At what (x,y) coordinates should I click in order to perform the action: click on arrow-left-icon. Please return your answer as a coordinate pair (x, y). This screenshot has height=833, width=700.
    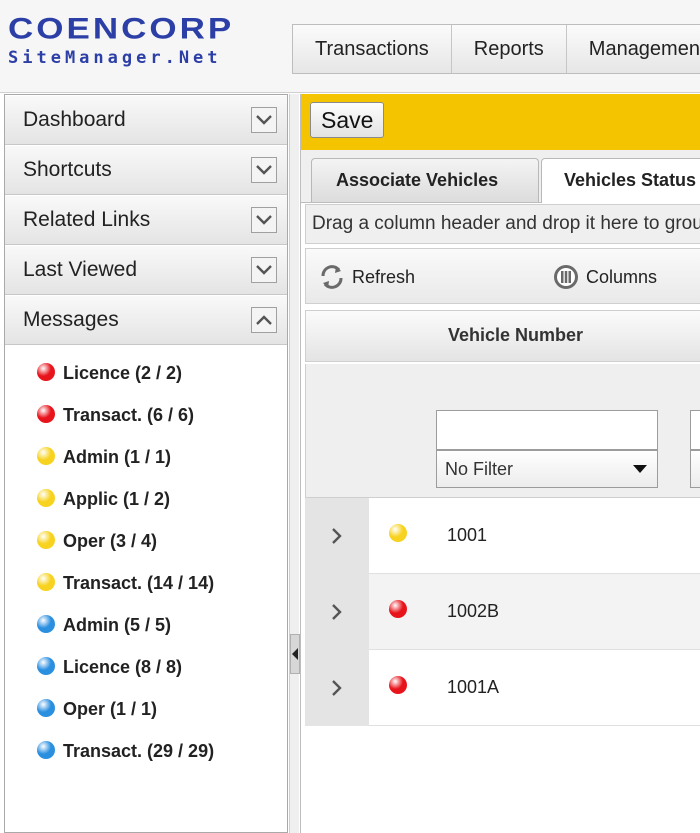
    Looking at the image, I should click on (295, 654).